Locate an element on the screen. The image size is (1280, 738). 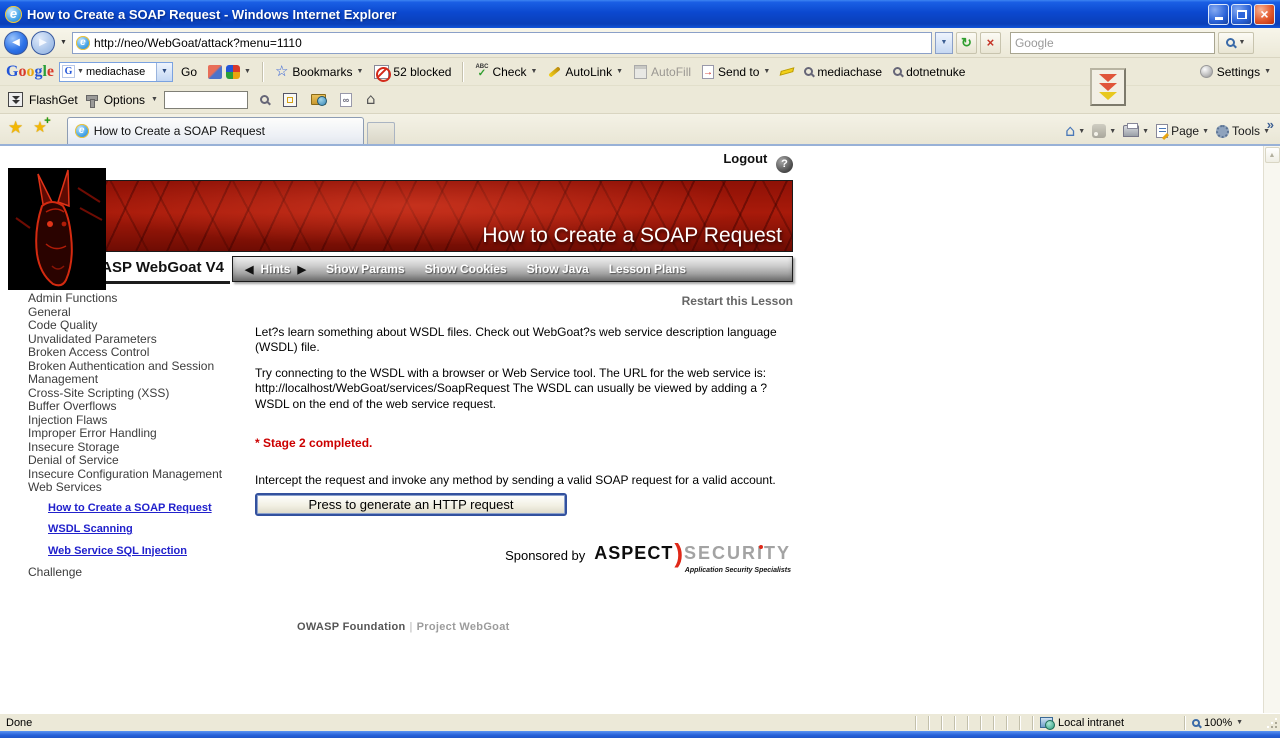
refresh-icon: ↻ is located at coordinates (966, 42).